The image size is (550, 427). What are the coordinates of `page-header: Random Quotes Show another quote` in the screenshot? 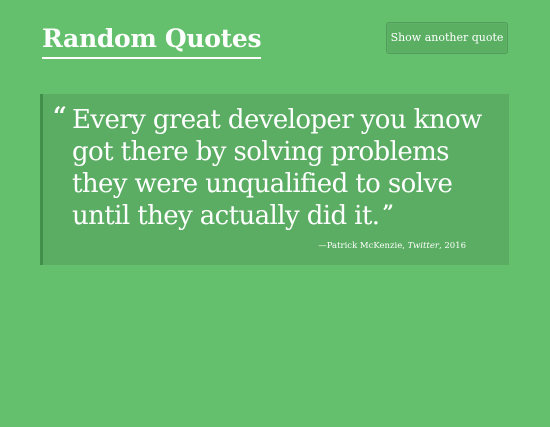 It's located at (275, 40).